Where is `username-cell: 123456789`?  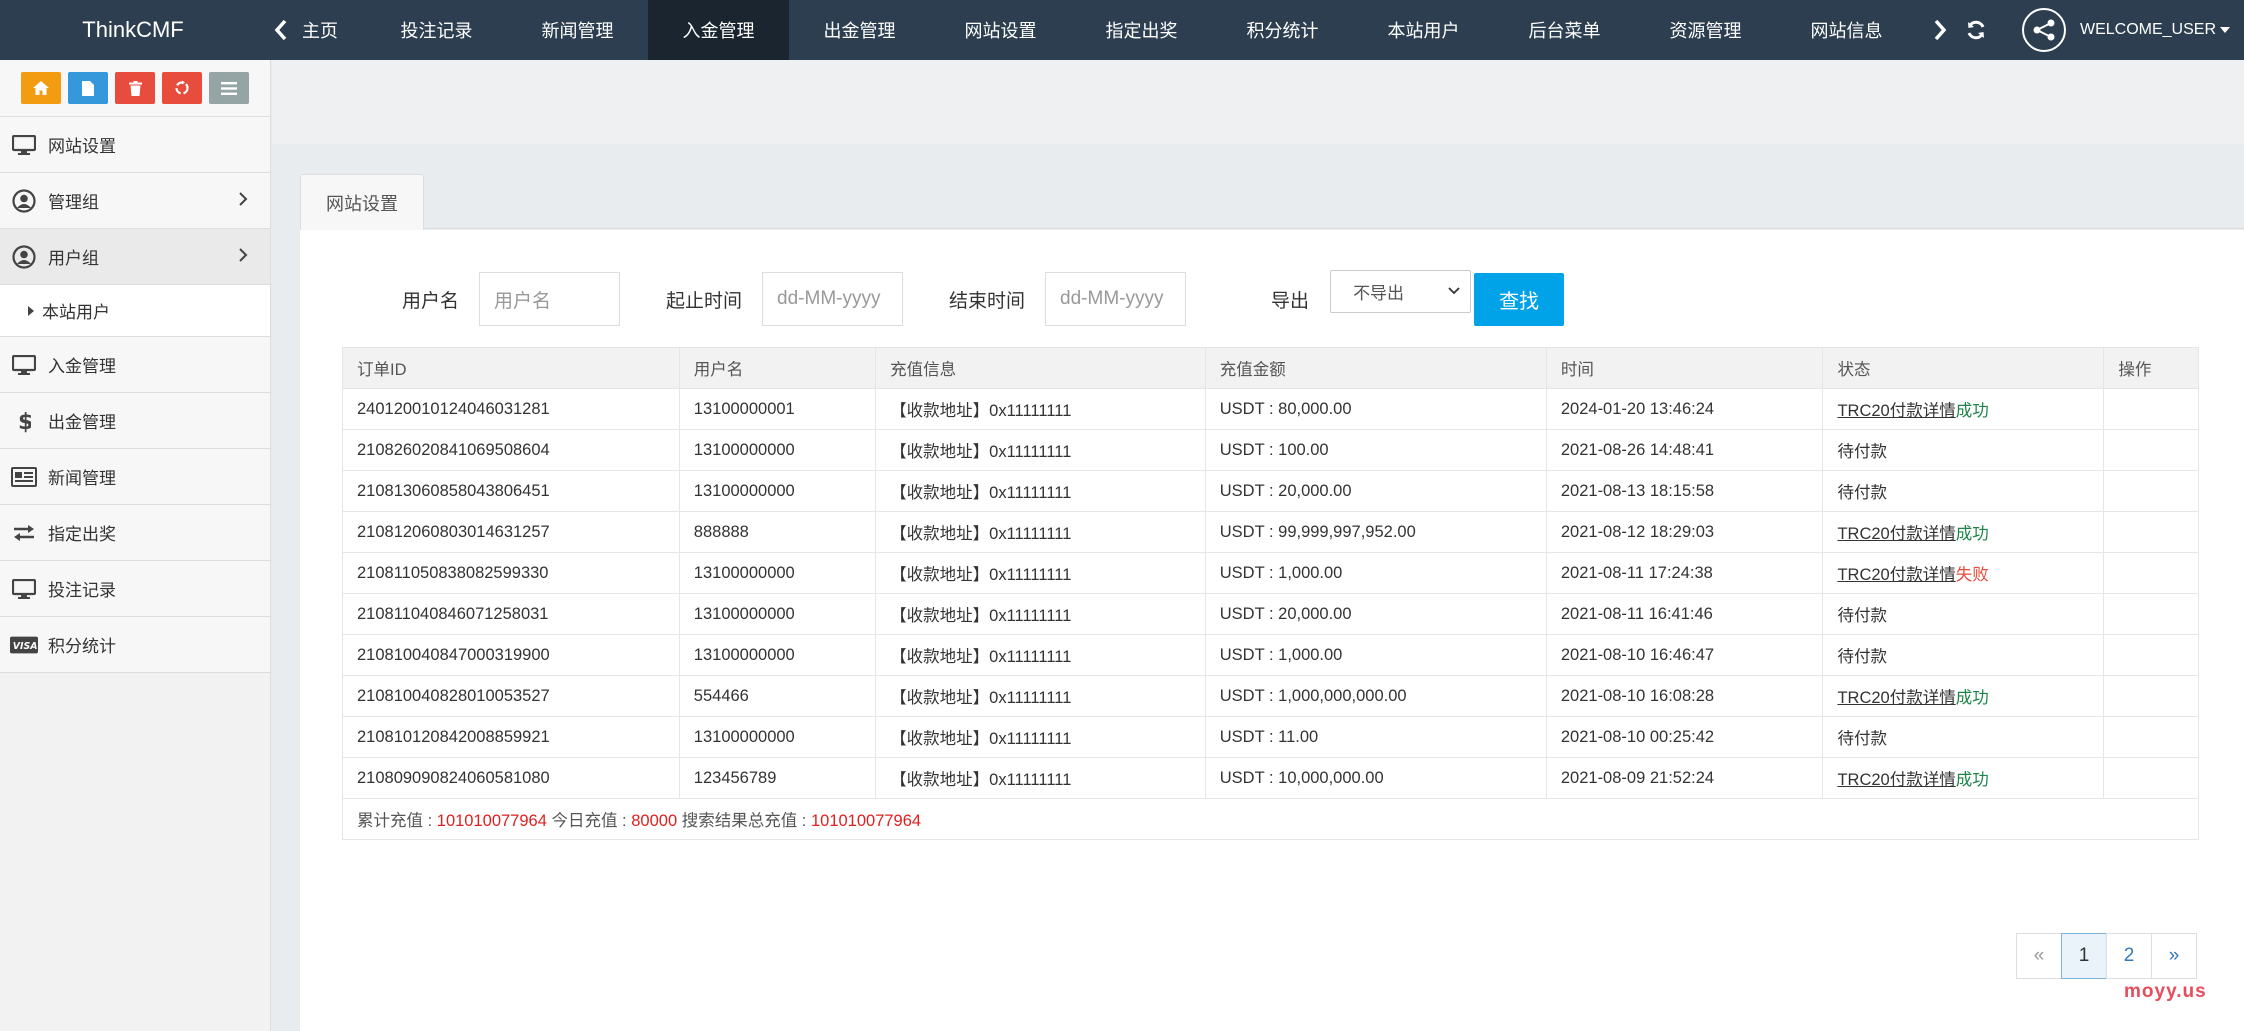 username-cell: 123456789 is located at coordinates (777, 778).